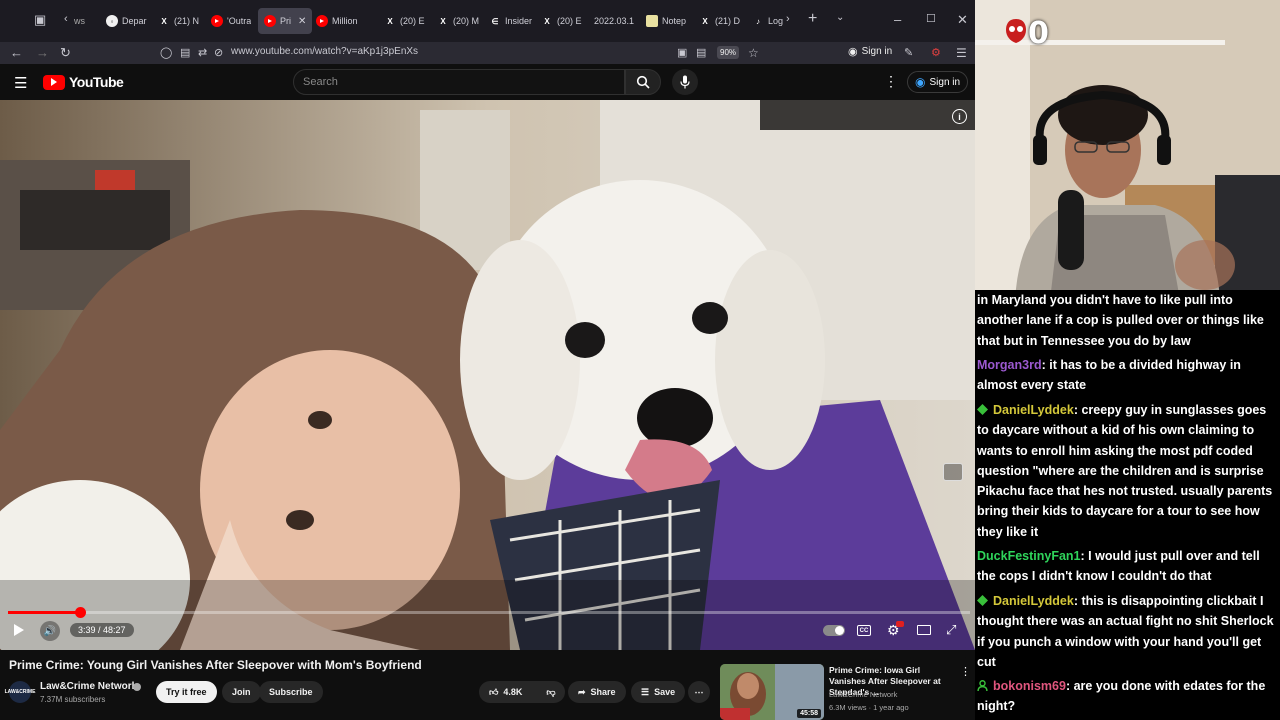 The height and width of the screenshot is (720, 1280). I want to click on tab-2: 'Outra, so click(231, 21).